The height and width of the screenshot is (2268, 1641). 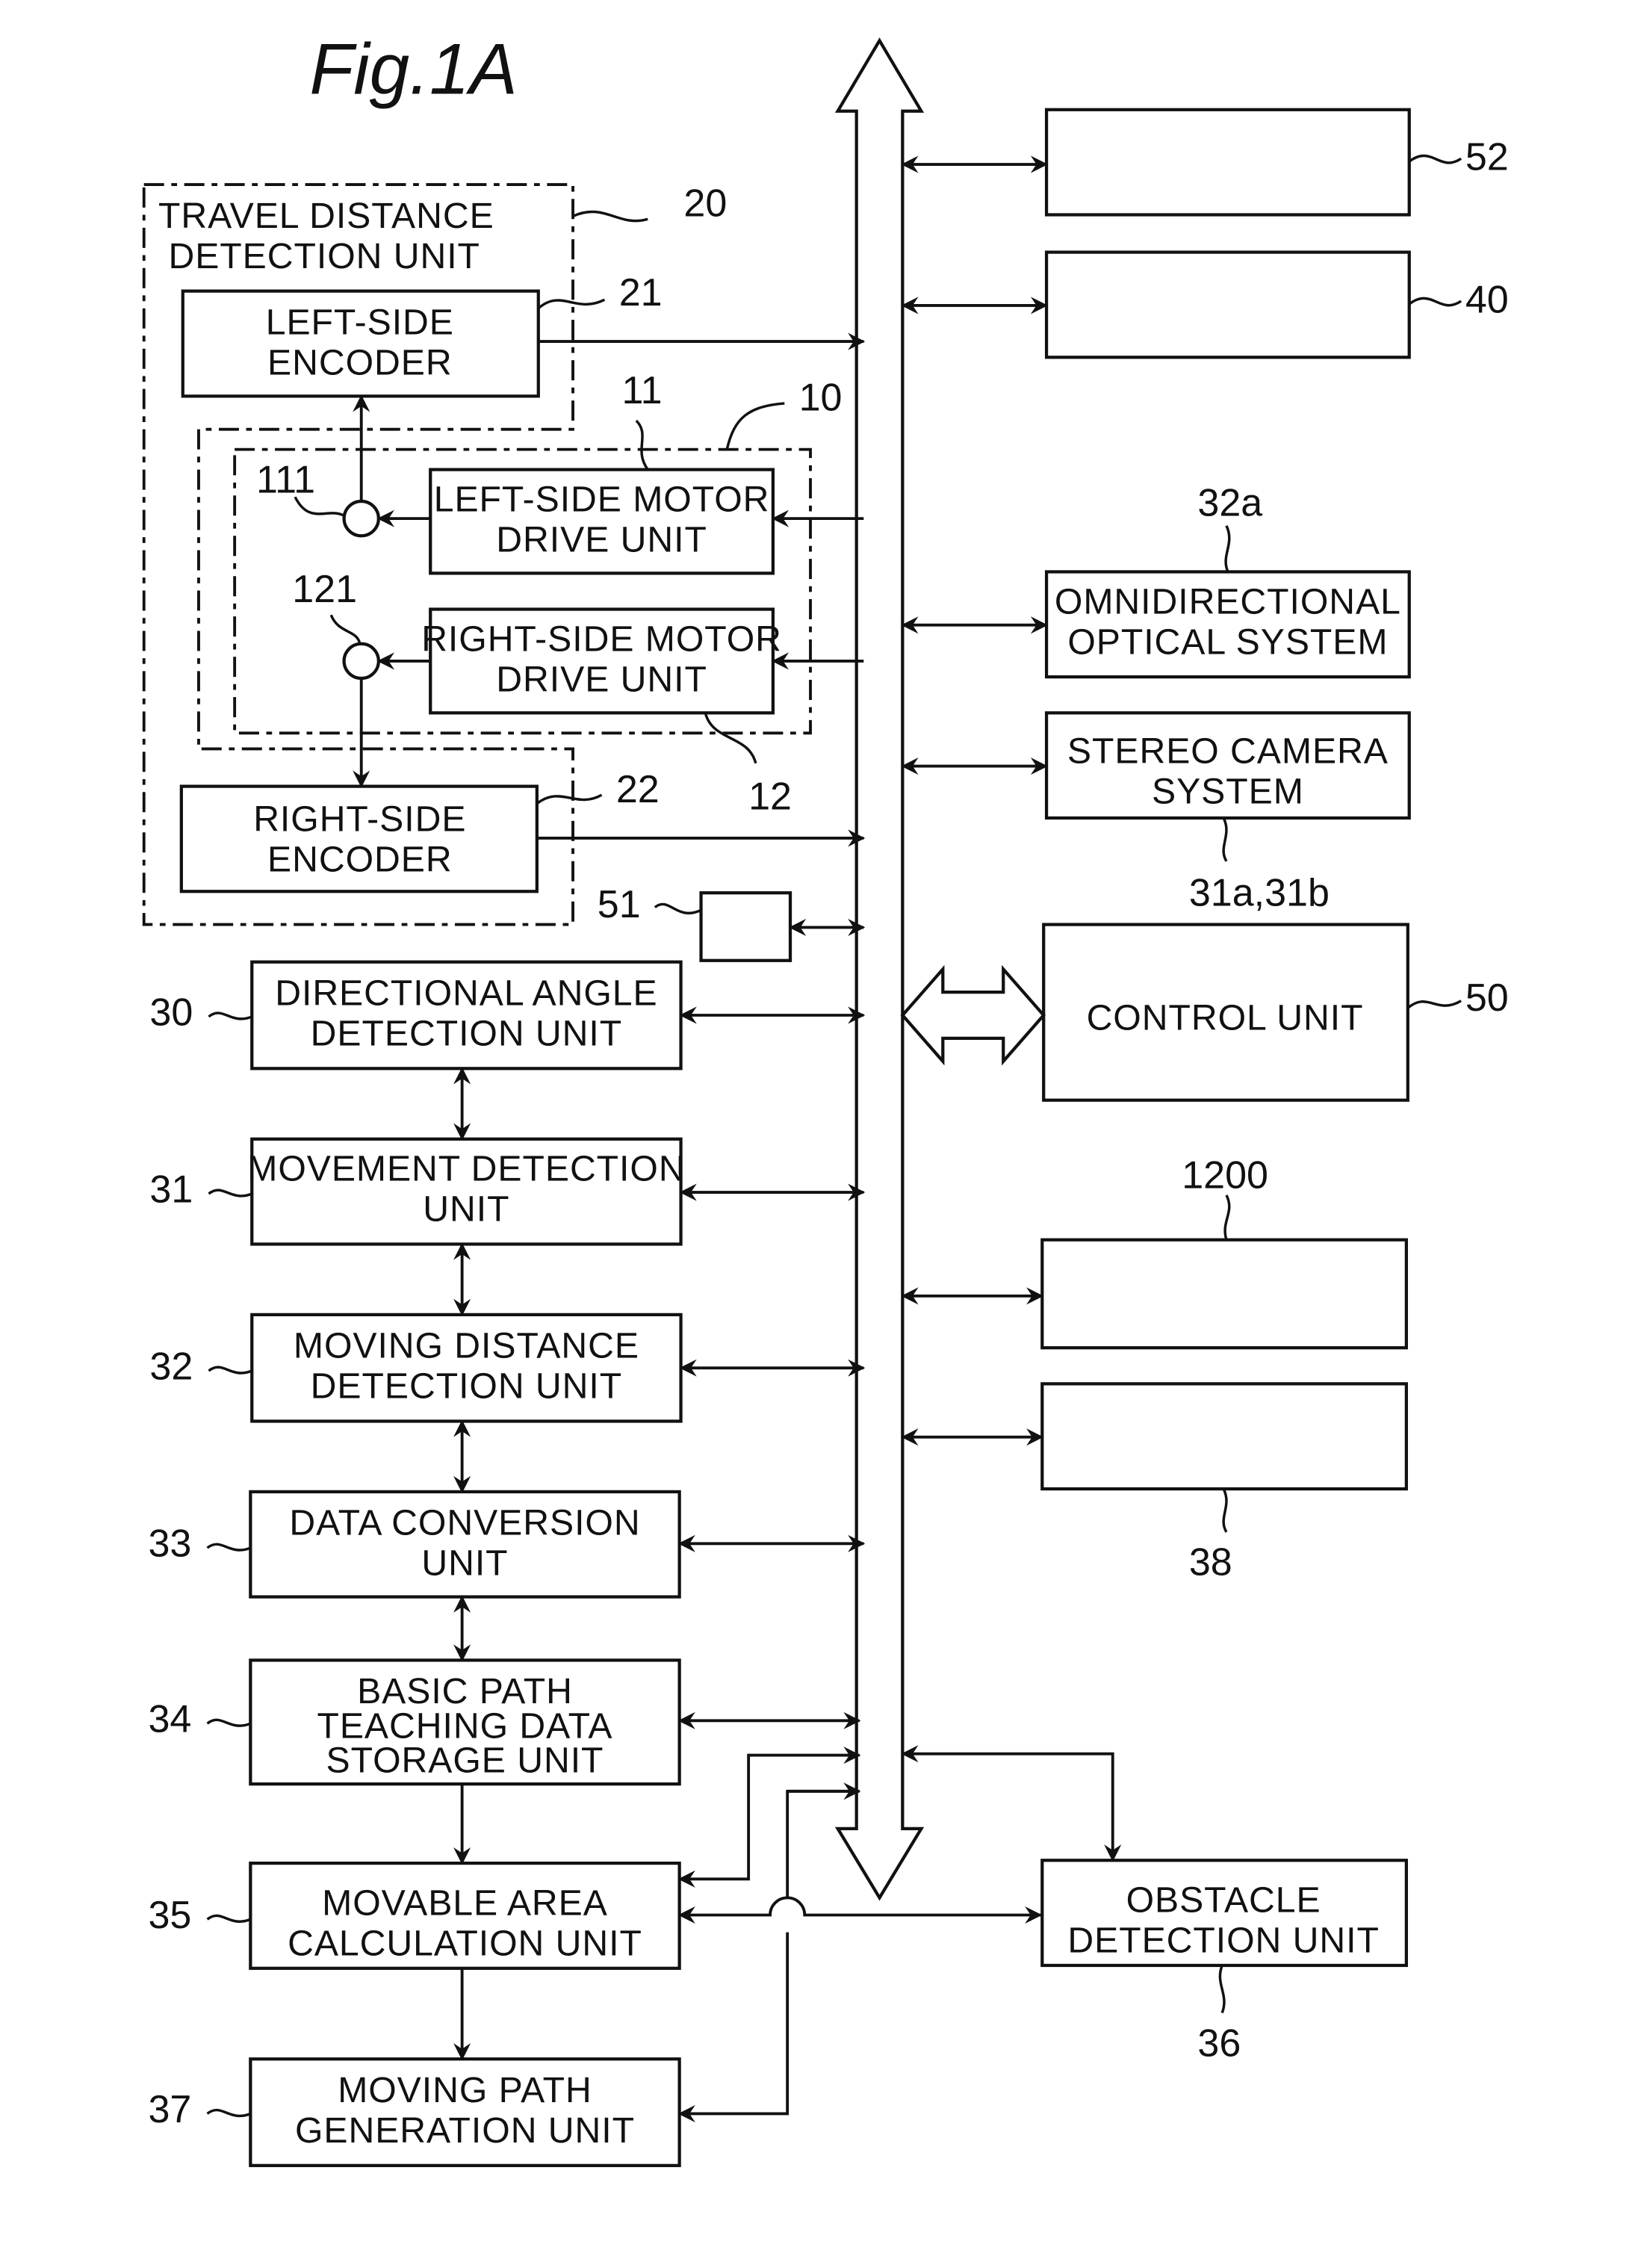 I want to click on omni-optical-label-1: OMNIDIRECTIONAL, so click(x=1228, y=601).